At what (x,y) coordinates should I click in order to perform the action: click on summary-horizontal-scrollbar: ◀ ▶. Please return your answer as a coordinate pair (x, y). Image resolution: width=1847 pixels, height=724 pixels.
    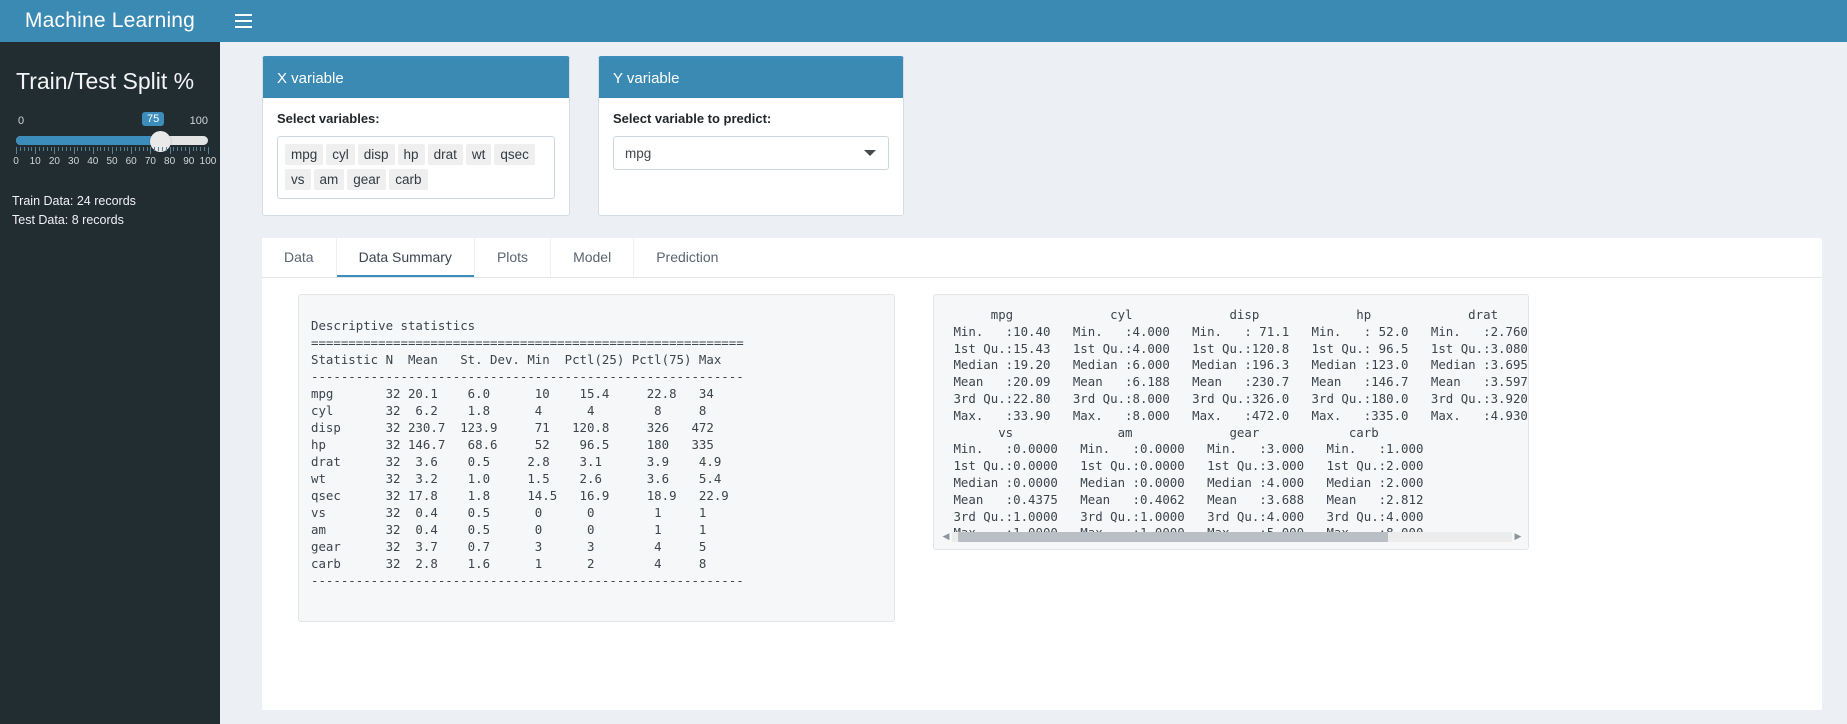
    Looking at the image, I should click on (1232, 536).